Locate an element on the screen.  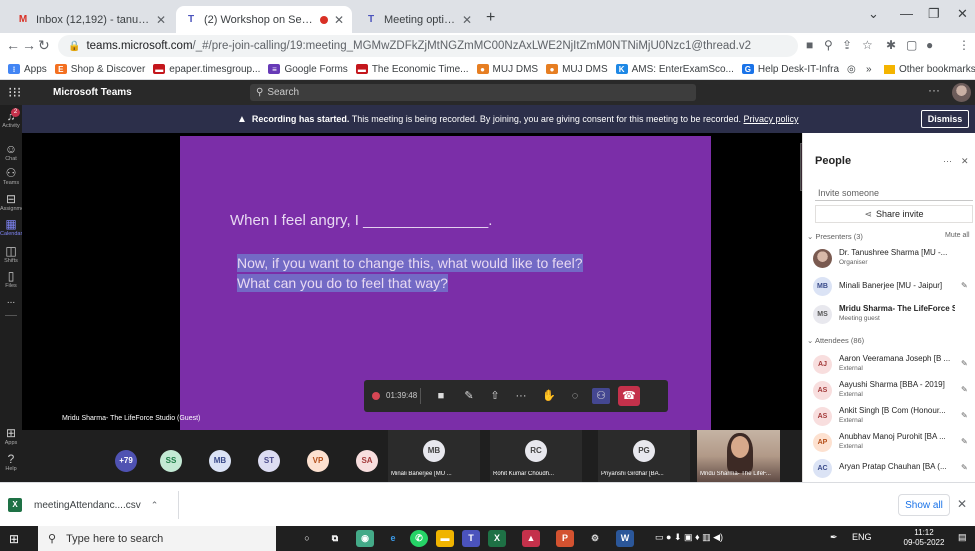
bookmark-extra: ◎ is located at coordinates (851, 69).